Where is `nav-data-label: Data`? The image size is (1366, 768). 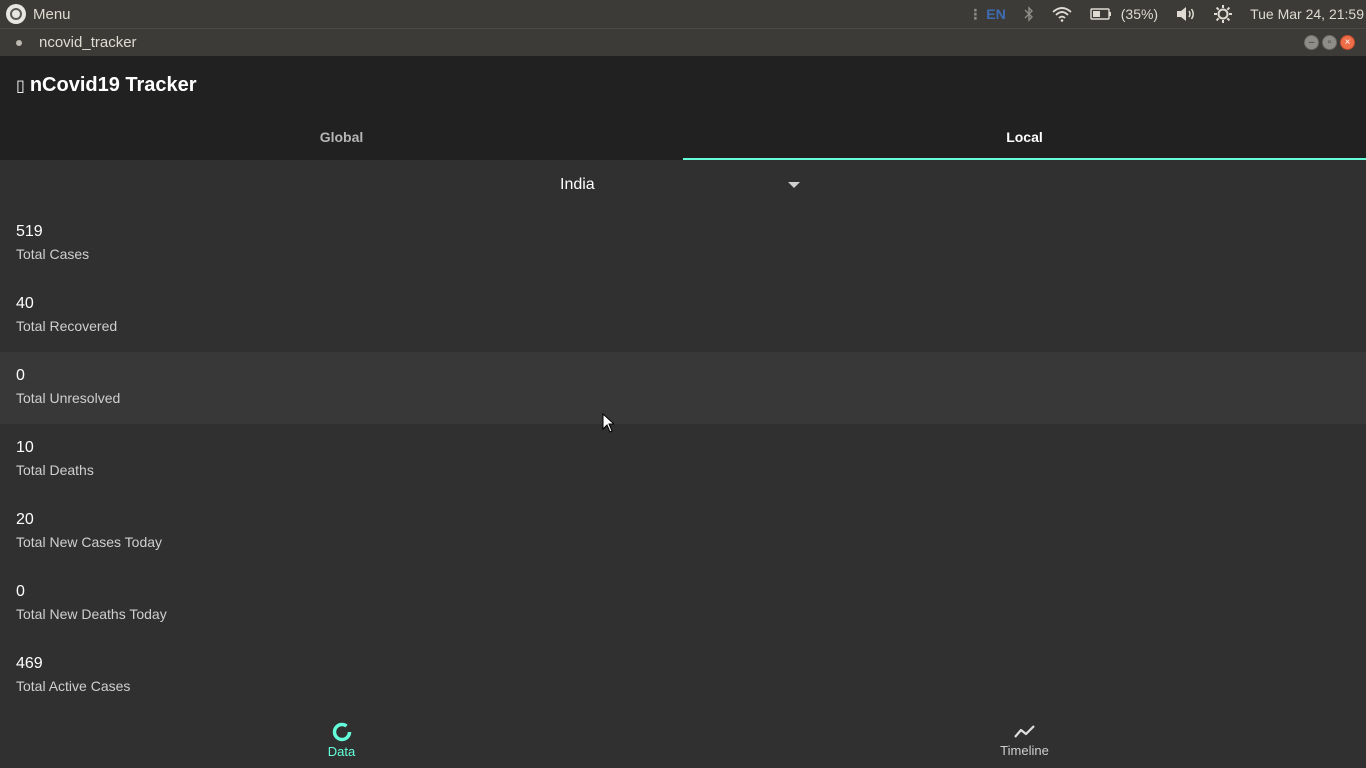 nav-data-label: Data is located at coordinates (341, 751).